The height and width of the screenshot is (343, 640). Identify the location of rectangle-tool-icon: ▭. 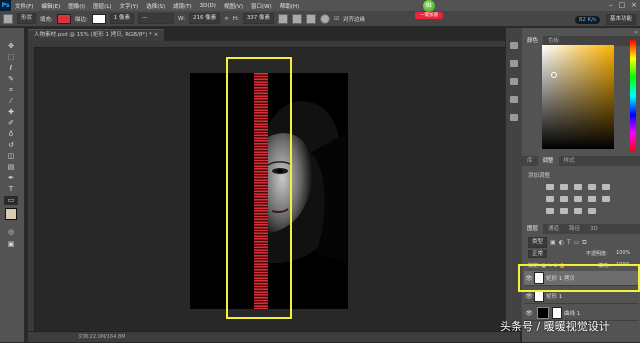
(11, 200).